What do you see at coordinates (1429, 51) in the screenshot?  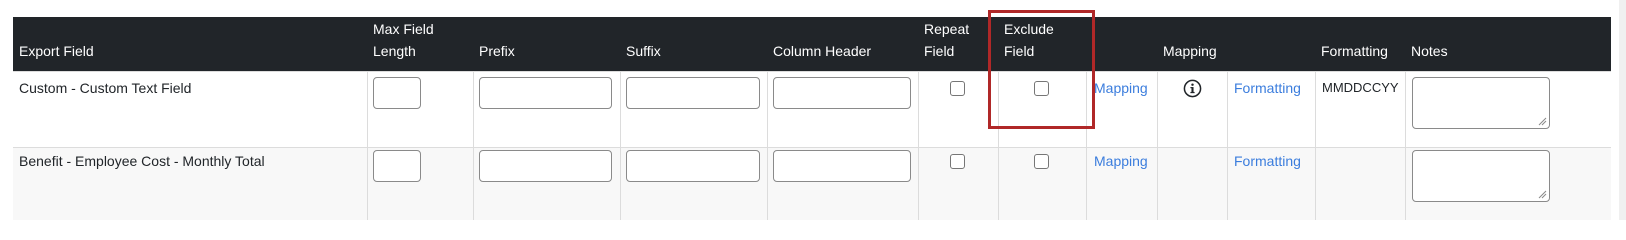 I see `header-notes: Notes` at bounding box center [1429, 51].